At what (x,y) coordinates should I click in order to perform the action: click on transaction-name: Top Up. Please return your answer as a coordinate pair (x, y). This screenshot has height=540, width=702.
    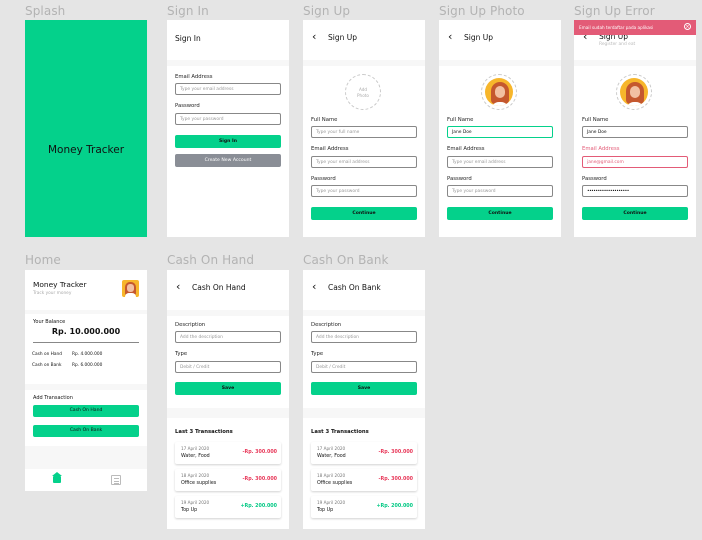
    Looking at the image, I should click on (189, 510).